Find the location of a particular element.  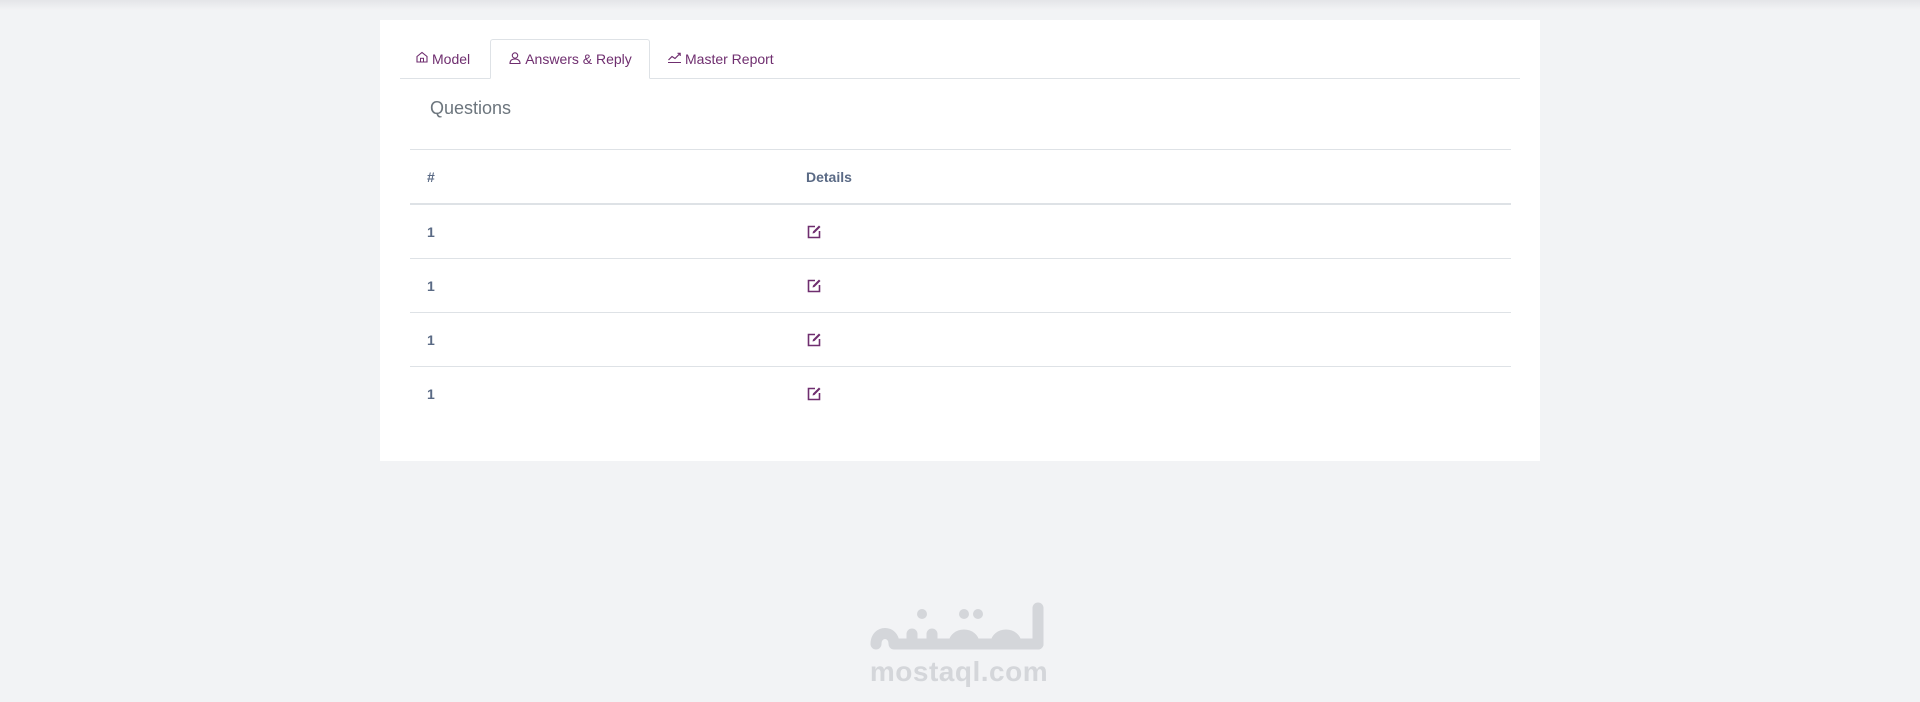

tab-bar: Model Answers & Reply Master Report is located at coordinates (960, 59).